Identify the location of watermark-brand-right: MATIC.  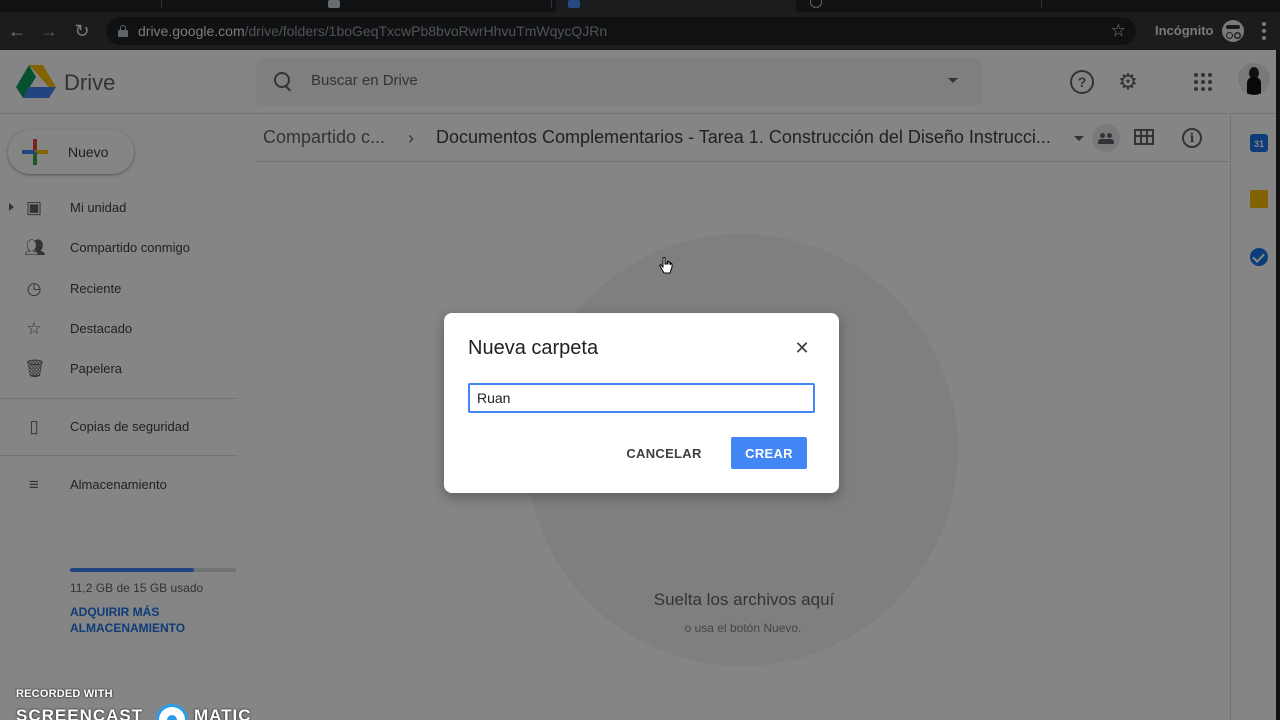
(223, 713).